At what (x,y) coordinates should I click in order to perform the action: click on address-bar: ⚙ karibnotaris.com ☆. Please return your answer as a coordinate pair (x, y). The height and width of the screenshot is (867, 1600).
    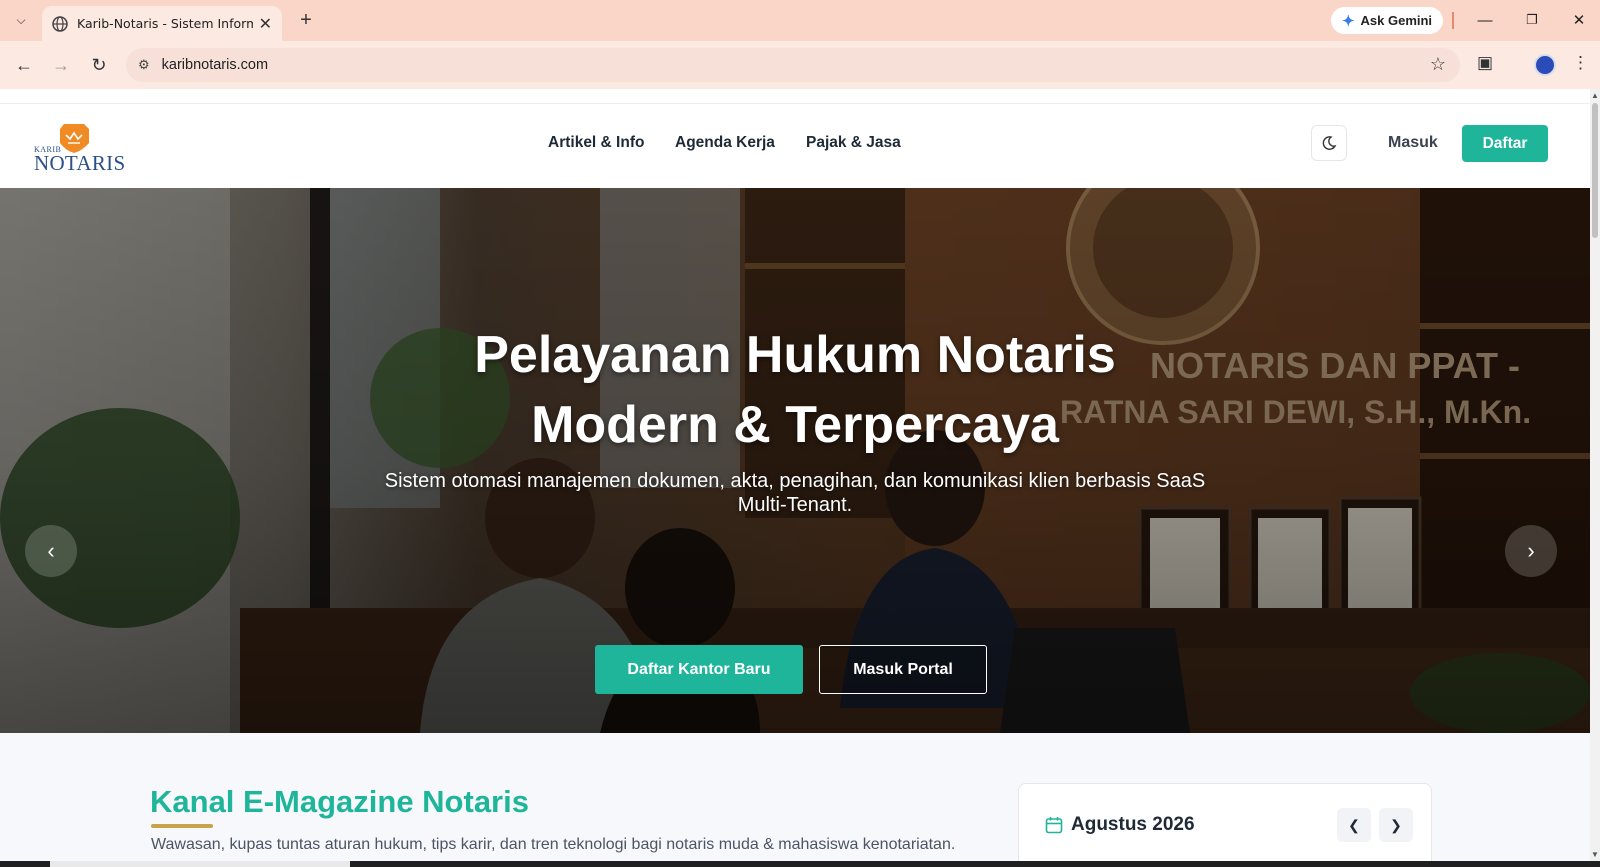
    Looking at the image, I should click on (793, 65).